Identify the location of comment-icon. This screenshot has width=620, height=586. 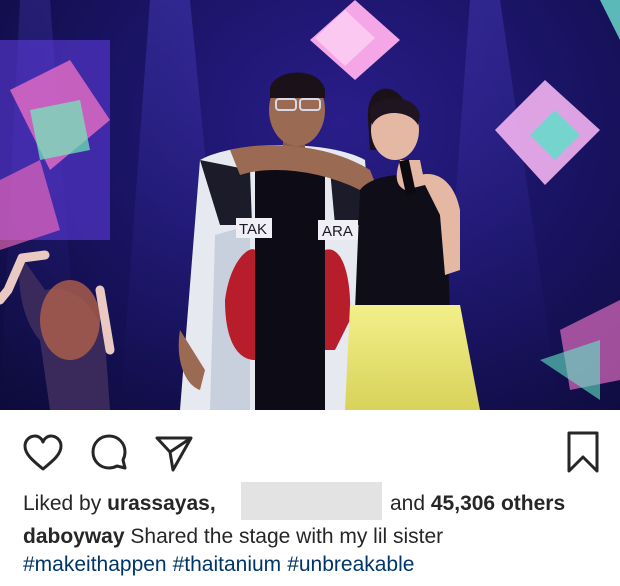
(109, 454).